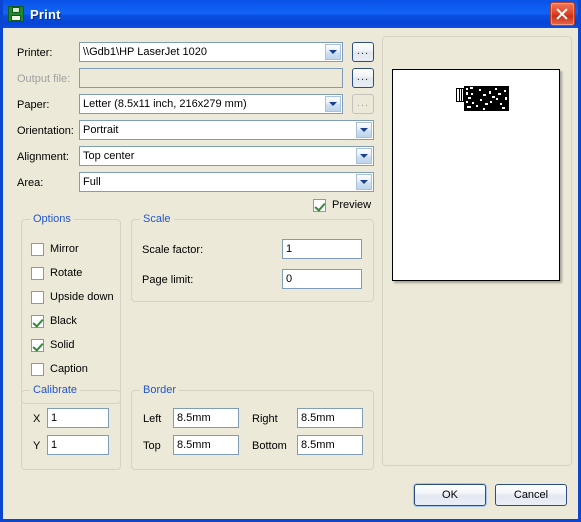 This screenshot has height=522, width=581. I want to click on ok-button: OK, so click(450, 495).